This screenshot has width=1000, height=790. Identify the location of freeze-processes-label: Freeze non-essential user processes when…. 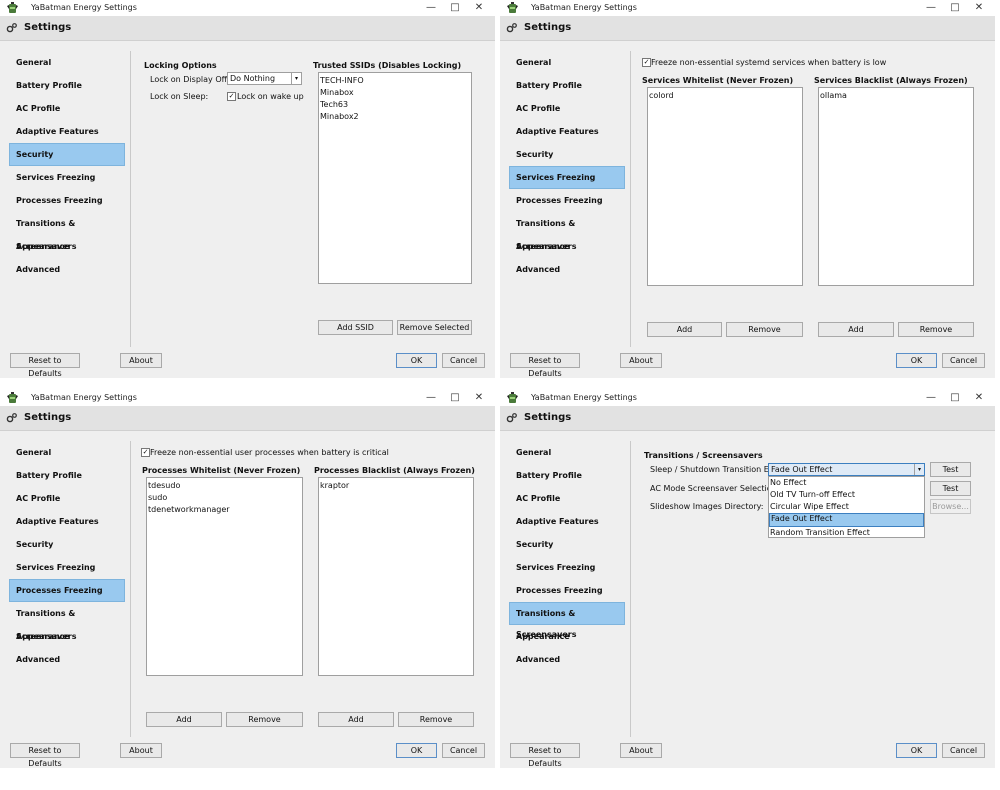
(269, 452).